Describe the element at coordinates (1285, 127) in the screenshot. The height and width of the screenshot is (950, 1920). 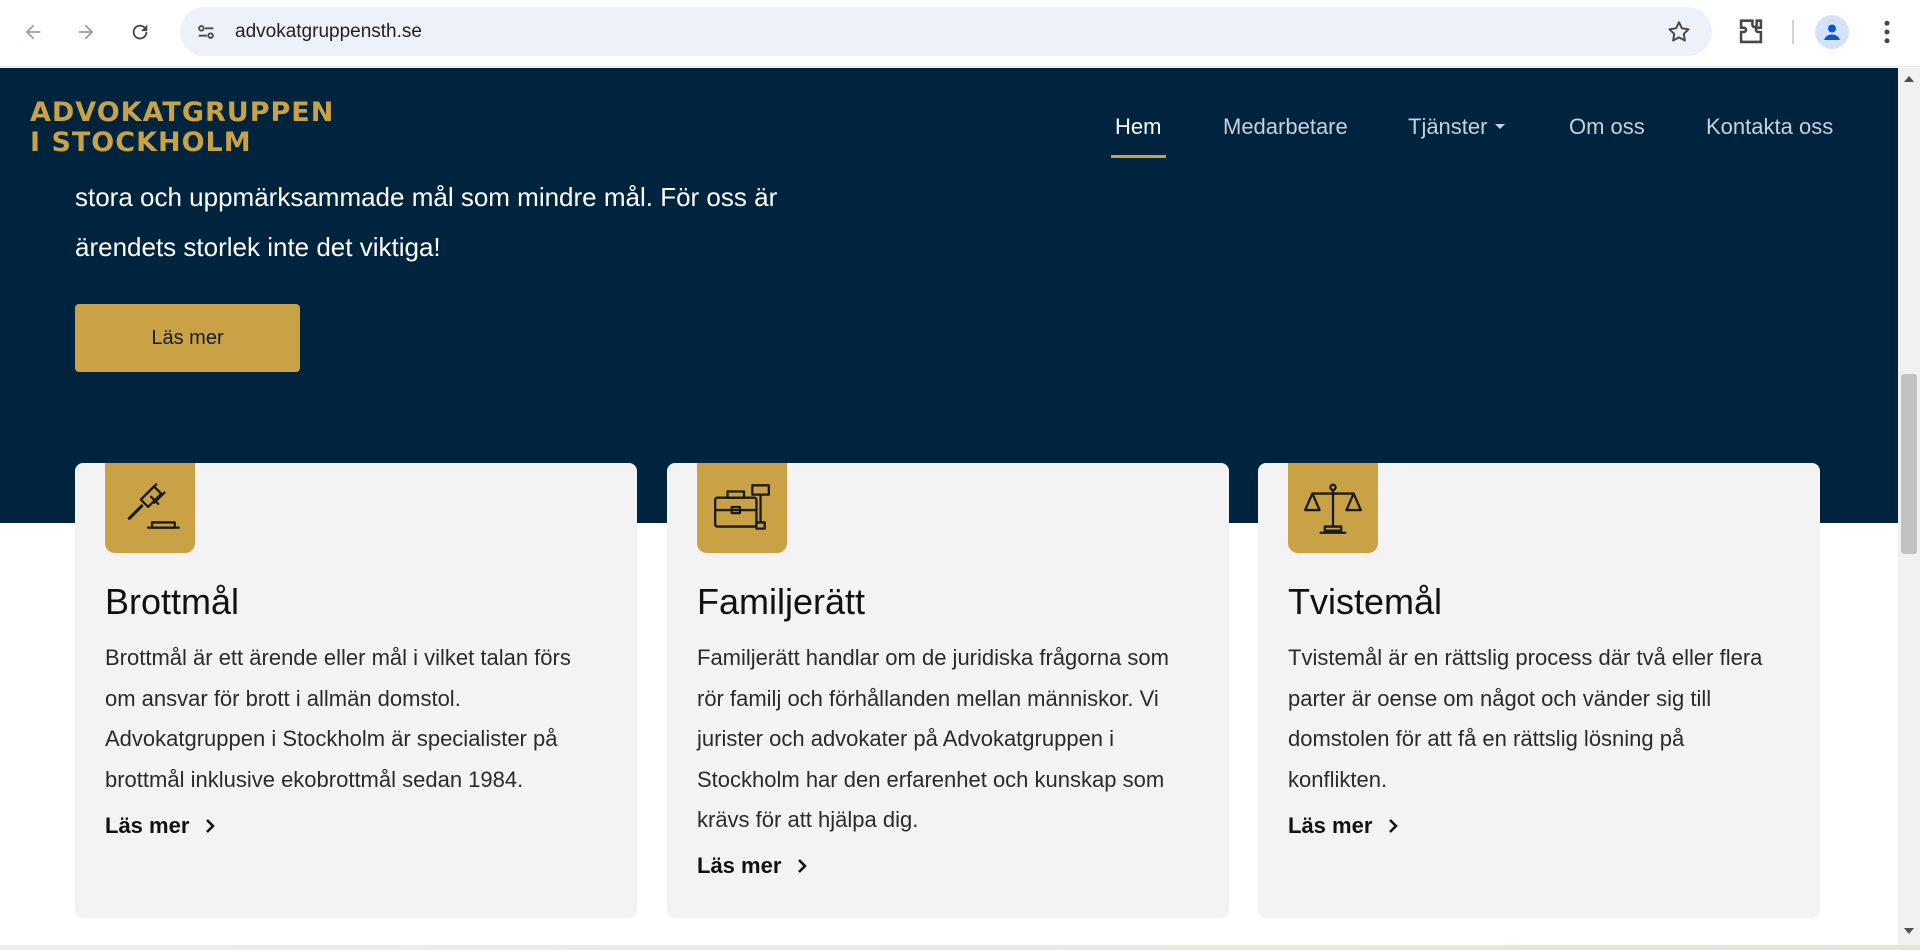
I see `nav-item-medarbetare: Medarbetare` at that location.